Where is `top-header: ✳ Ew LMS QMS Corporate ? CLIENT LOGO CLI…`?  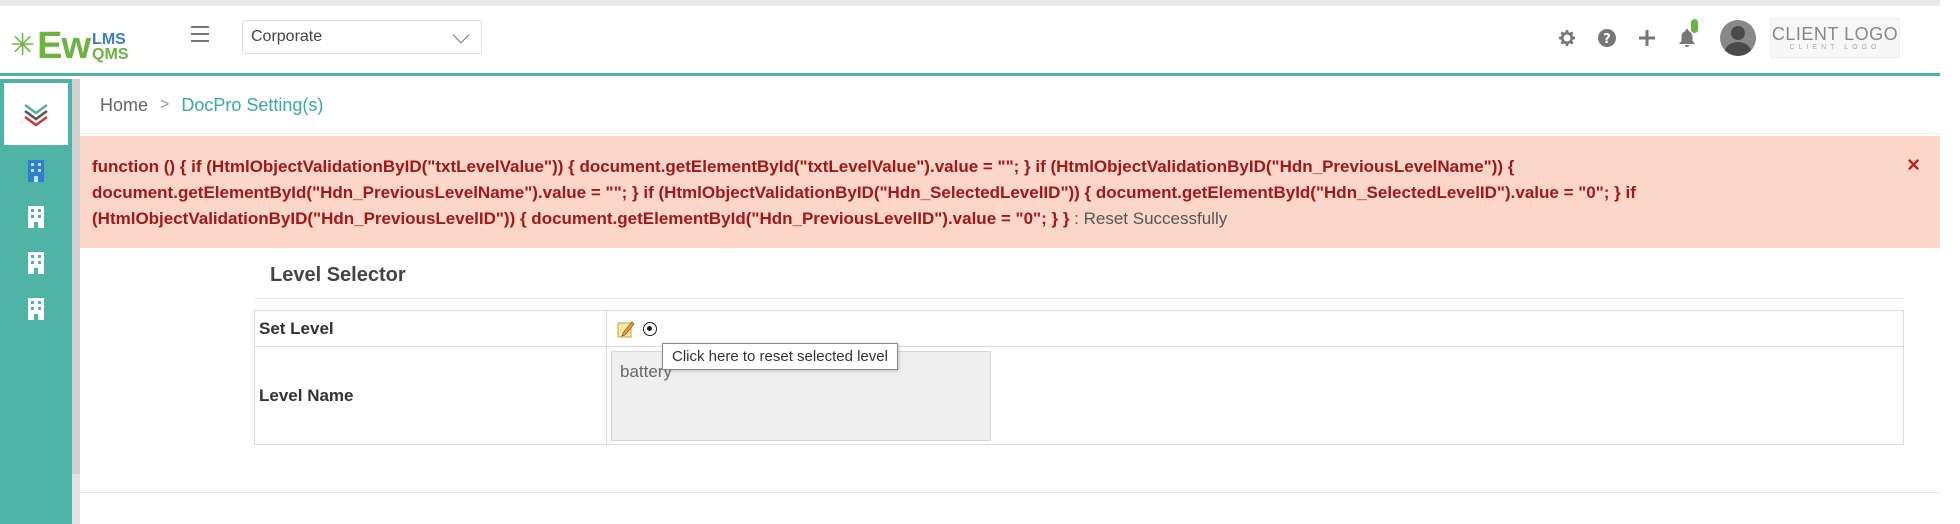 top-header: ✳ Ew LMS QMS Corporate ? CLIENT LOGO CLI… is located at coordinates (970, 38).